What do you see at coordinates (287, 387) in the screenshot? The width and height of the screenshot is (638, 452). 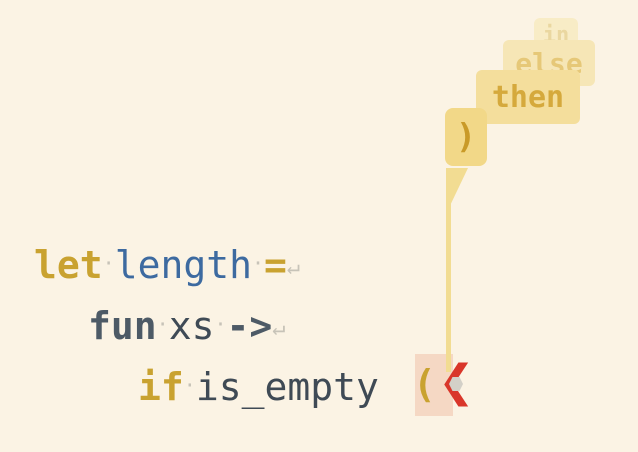 I see `identifier-is-empty: is_empty` at bounding box center [287, 387].